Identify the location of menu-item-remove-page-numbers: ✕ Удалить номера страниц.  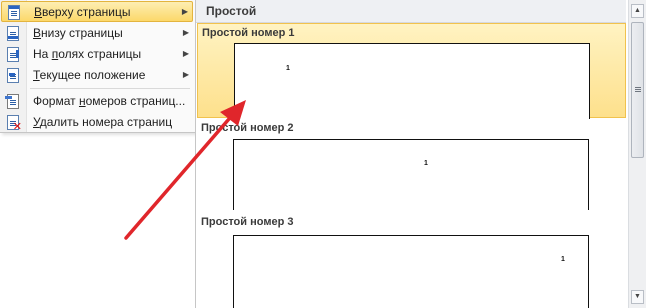
(97, 121).